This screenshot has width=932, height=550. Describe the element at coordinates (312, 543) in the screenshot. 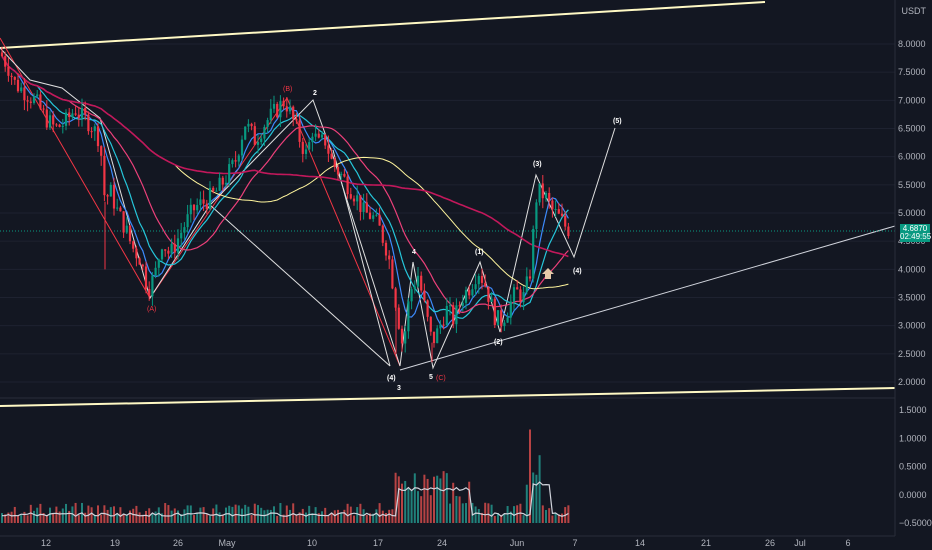

I see `time-tick-label: 10` at that location.